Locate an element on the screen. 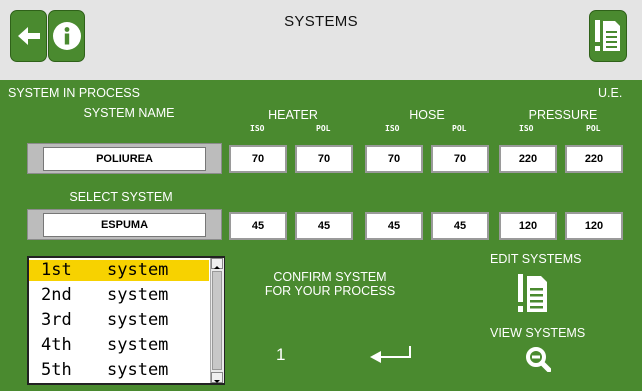 The image size is (642, 391). heater-pol-label: POL is located at coordinates (323, 128).